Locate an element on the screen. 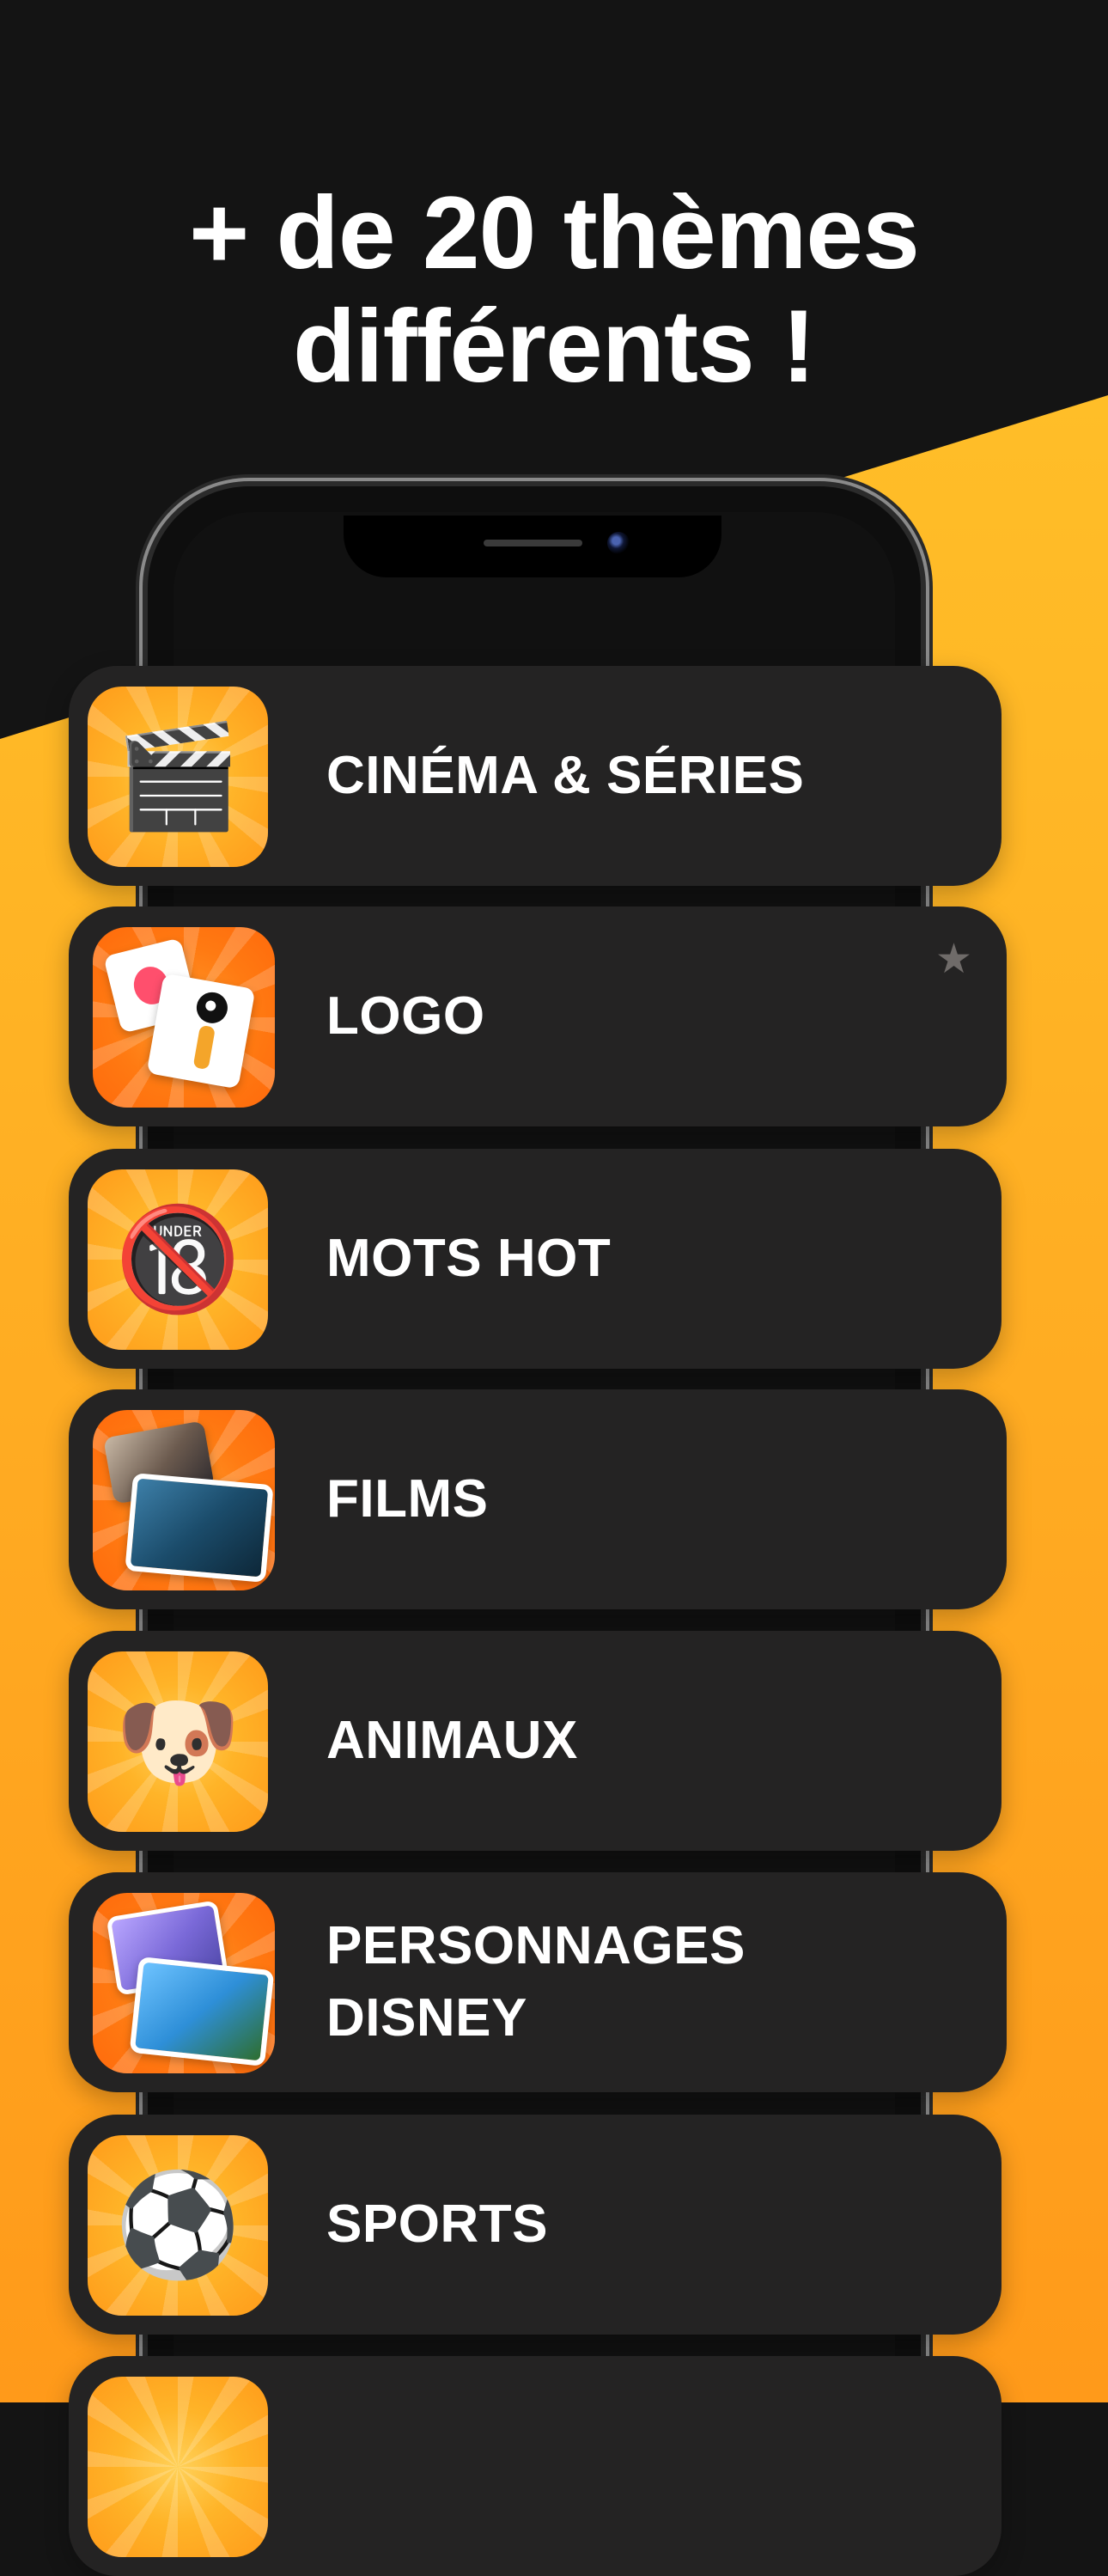 This screenshot has height=2576, width=1108. category-label-line-1: MOTS HOT is located at coordinates (469, 1258).